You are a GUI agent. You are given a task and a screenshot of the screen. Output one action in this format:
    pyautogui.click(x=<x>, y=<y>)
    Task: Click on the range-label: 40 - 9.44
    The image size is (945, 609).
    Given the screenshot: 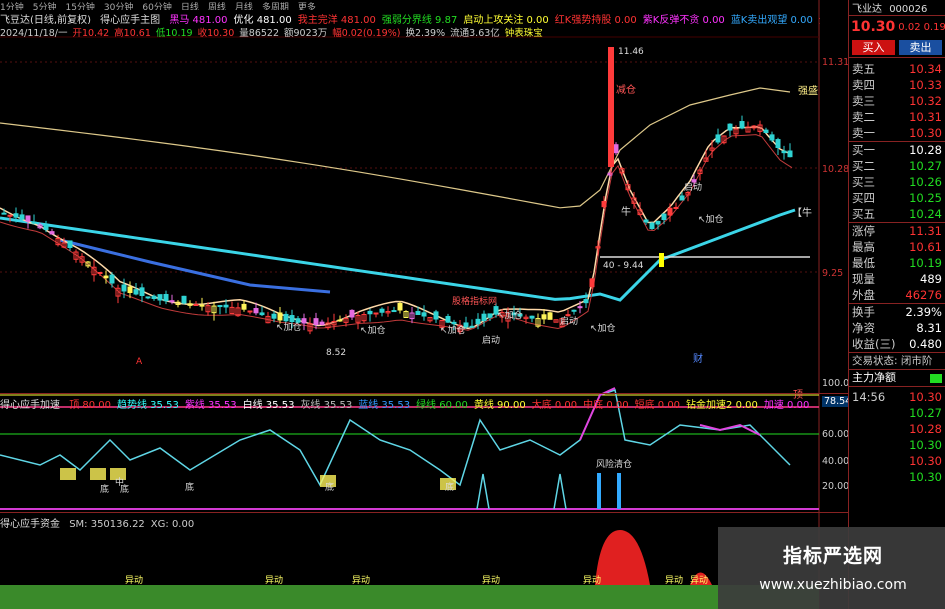 What is the action you would take?
    pyautogui.click(x=623, y=266)
    